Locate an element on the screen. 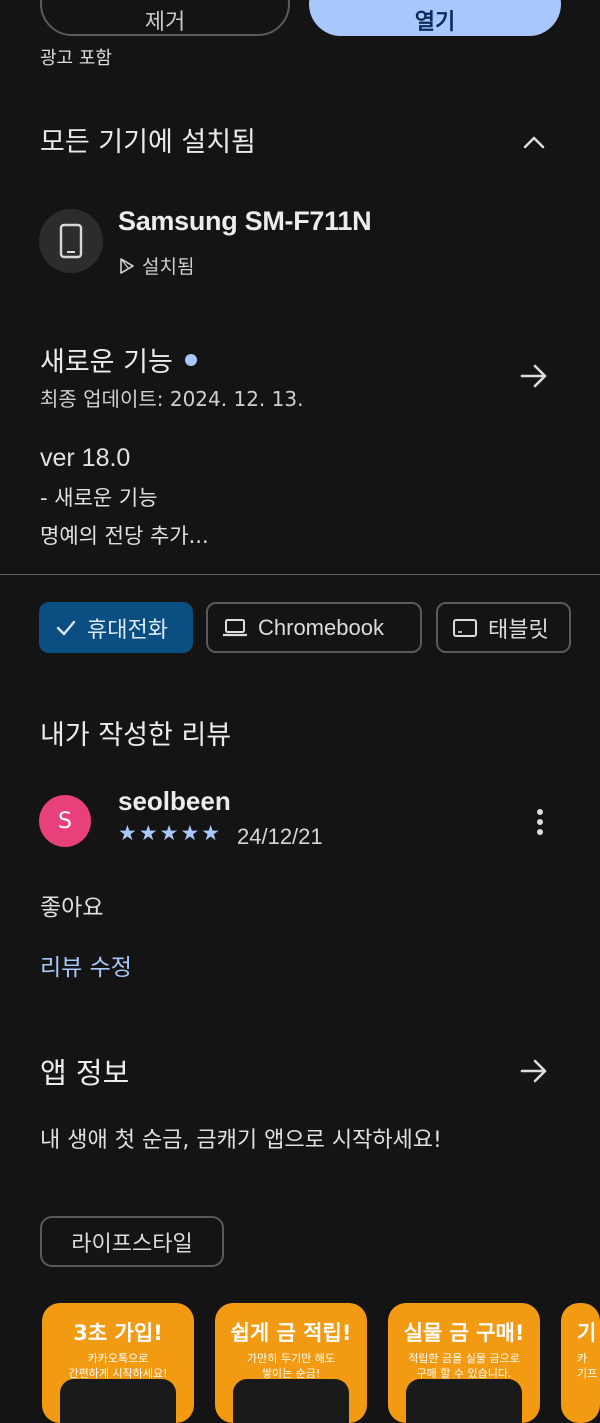 This screenshot has height=1423, width=600. chip-tablet: 태블릿 is located at coordinates (503, 627).